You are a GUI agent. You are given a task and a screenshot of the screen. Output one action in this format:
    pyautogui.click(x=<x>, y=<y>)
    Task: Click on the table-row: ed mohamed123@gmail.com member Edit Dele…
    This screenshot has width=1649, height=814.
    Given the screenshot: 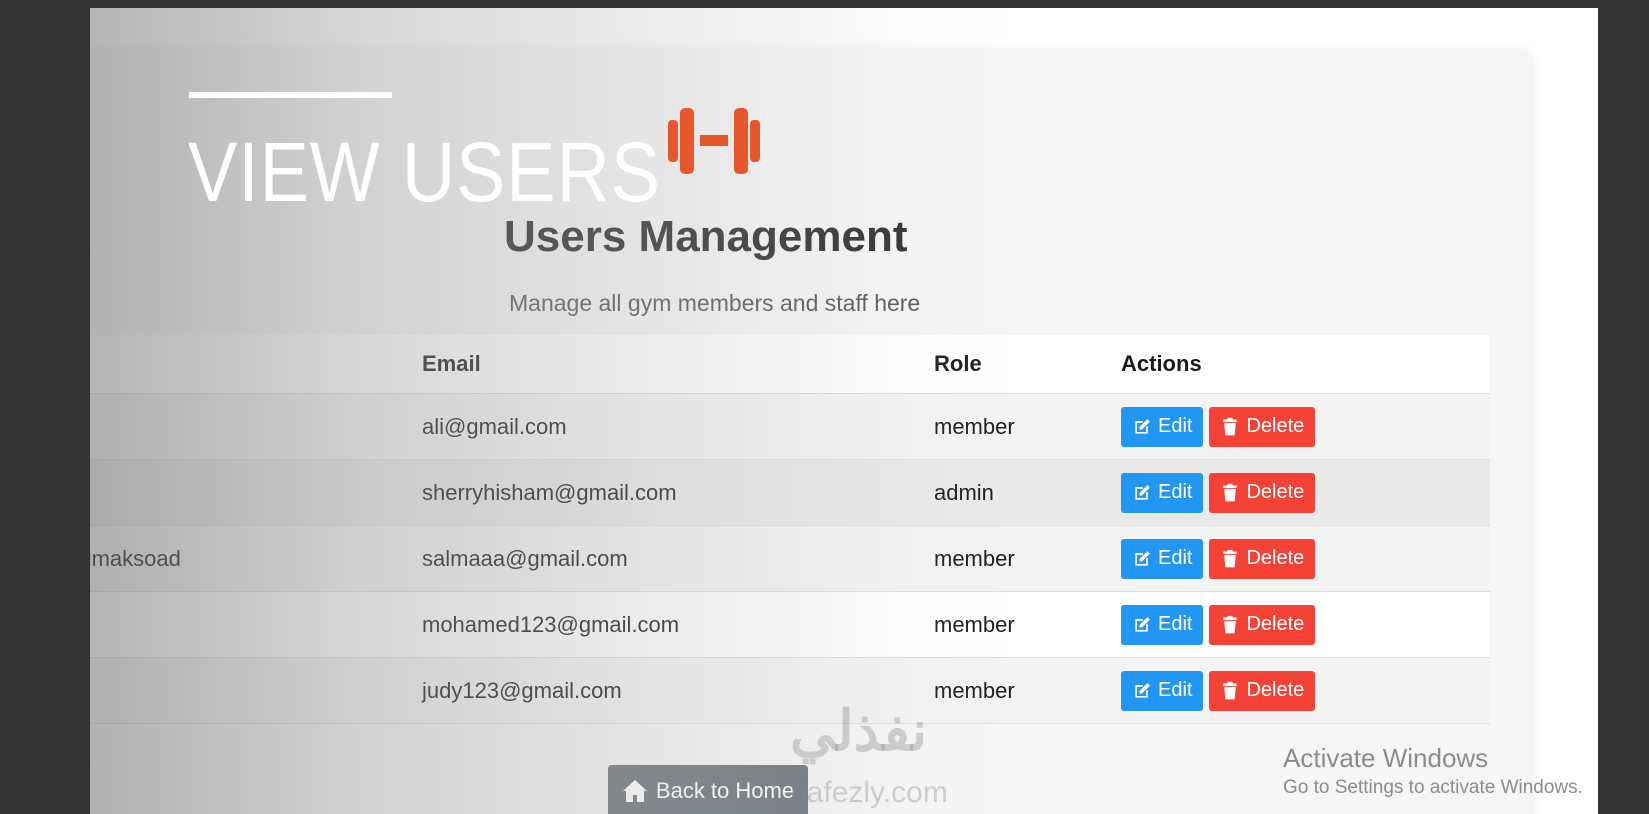 What is the action you would take?
    pyautogui.click(x=790, y=624)
    